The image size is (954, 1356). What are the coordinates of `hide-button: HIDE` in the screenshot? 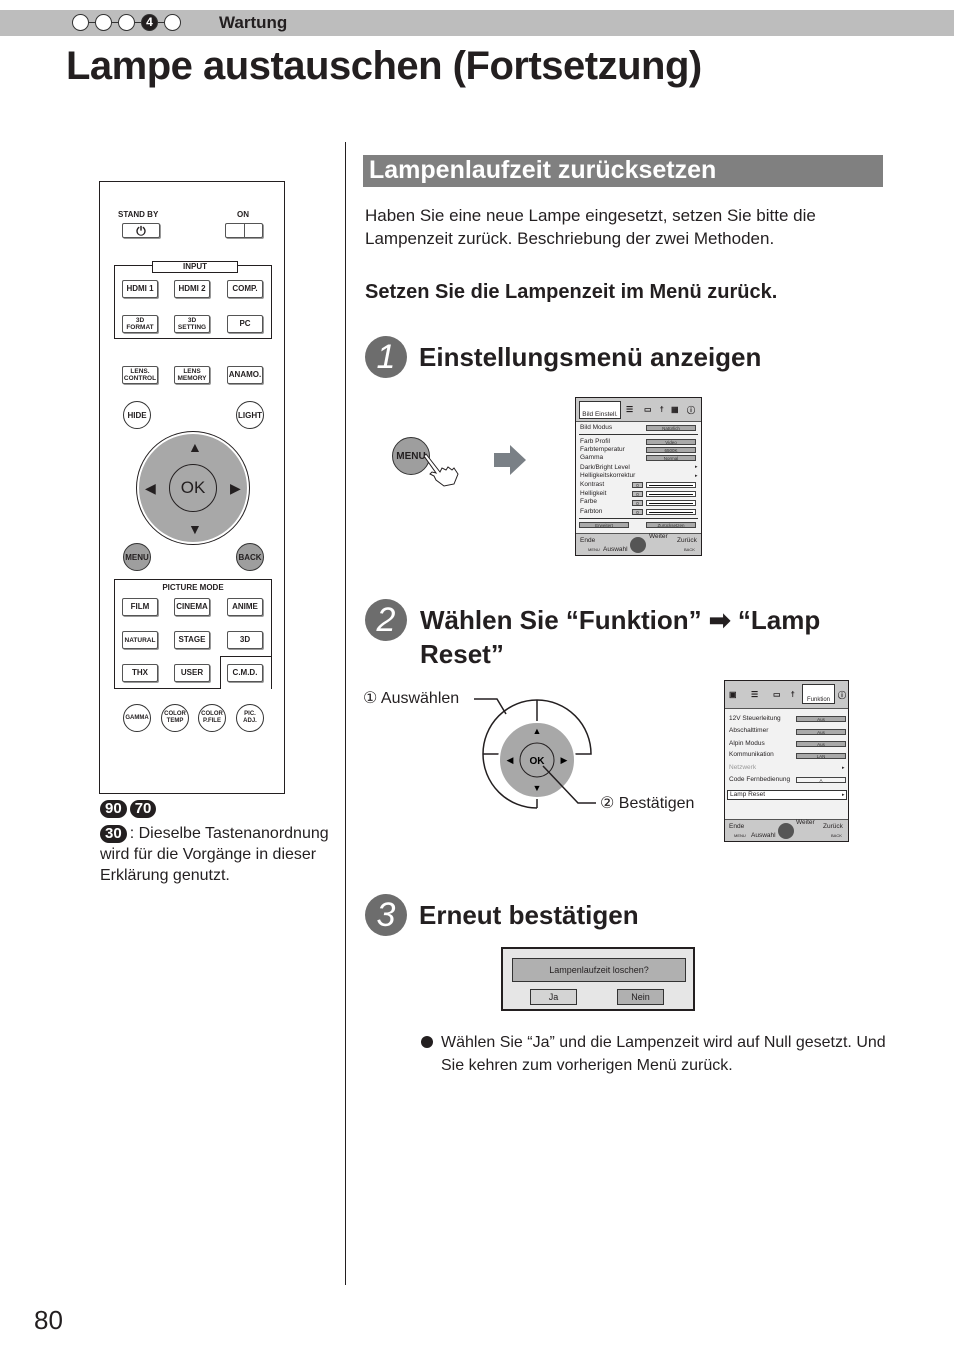 It's located at (137, 415).